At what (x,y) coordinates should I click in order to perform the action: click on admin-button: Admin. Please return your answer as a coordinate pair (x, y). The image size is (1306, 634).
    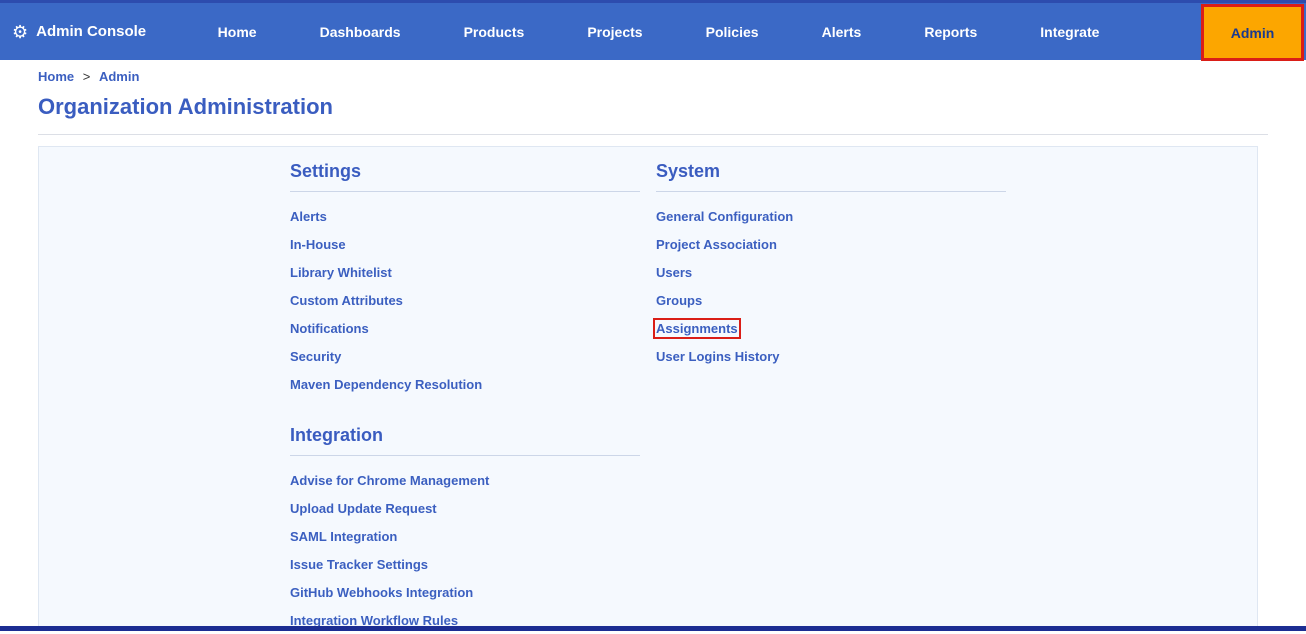
    Looking at the image, I should click on (1252, 32).